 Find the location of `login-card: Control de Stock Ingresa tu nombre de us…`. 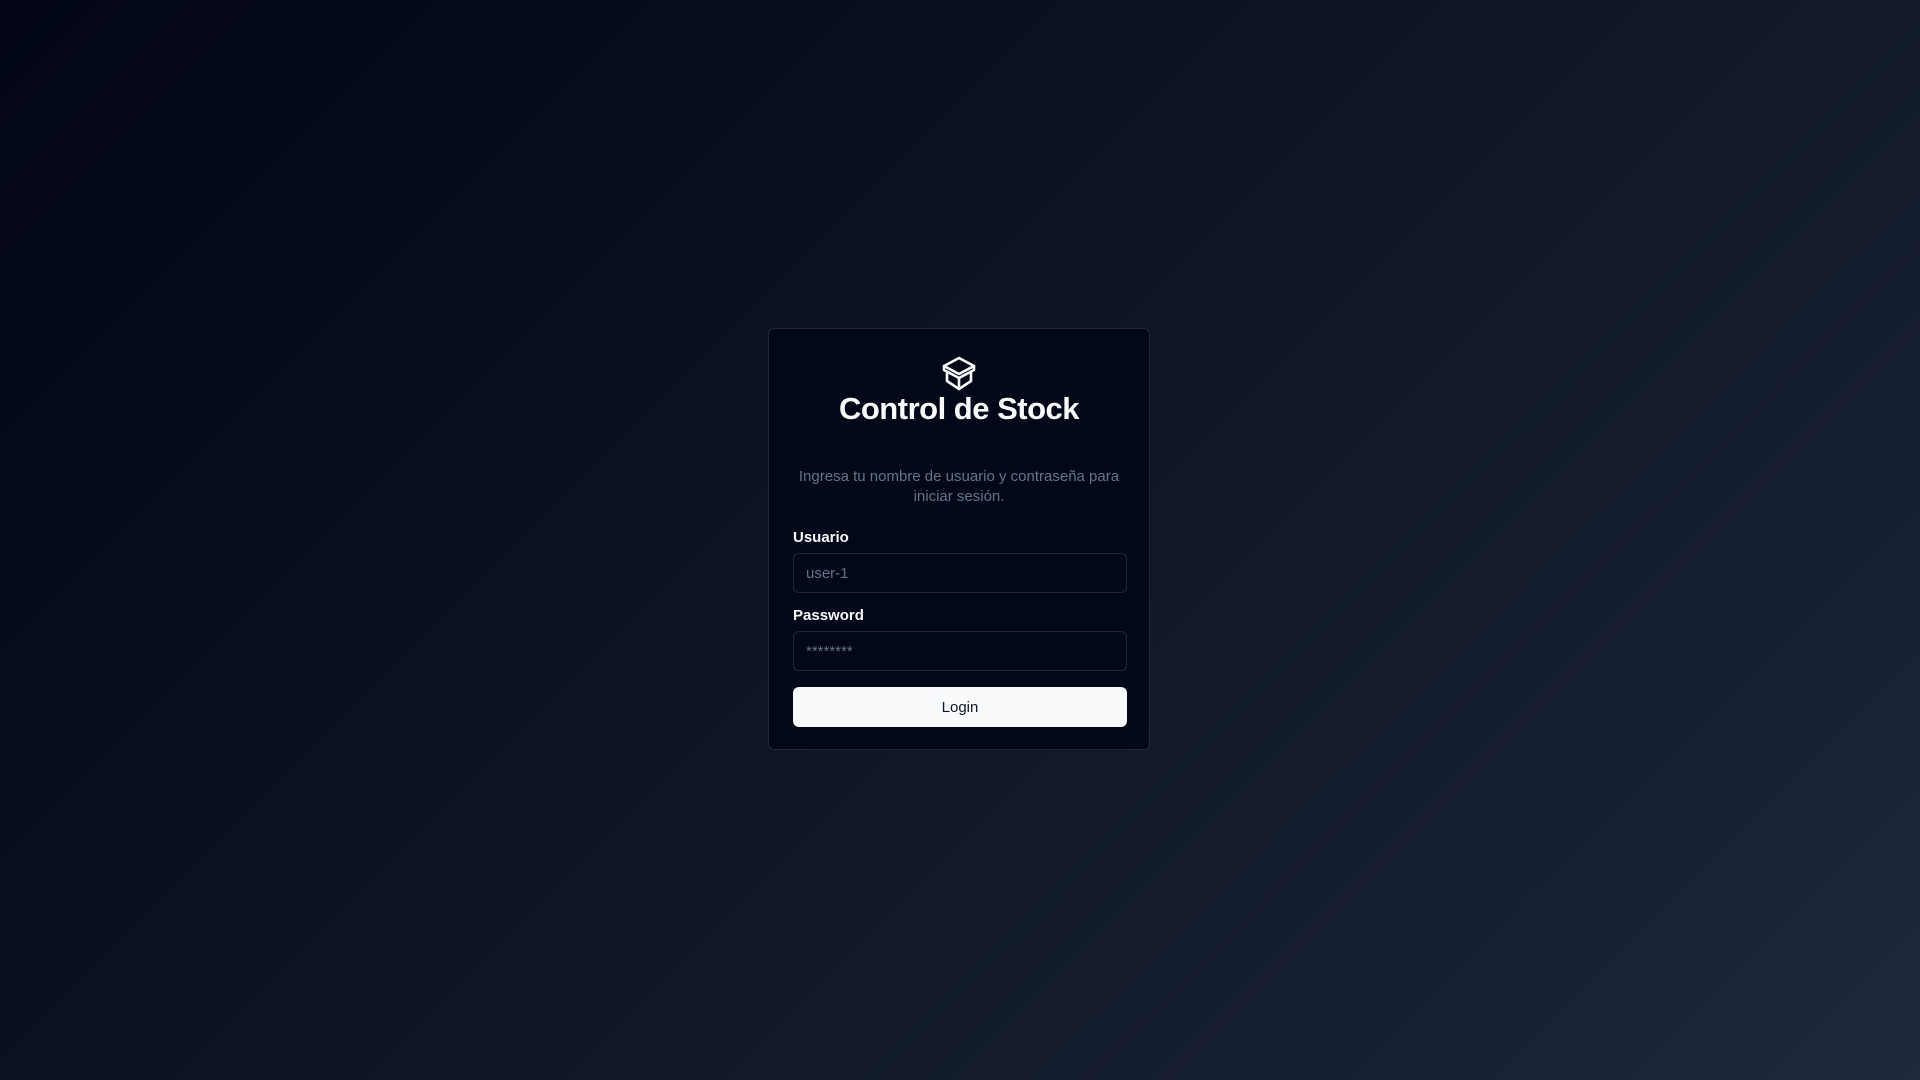

login-card: Control de Stock Ingresa tu nombre de us… is located at coordinates (959, 539).